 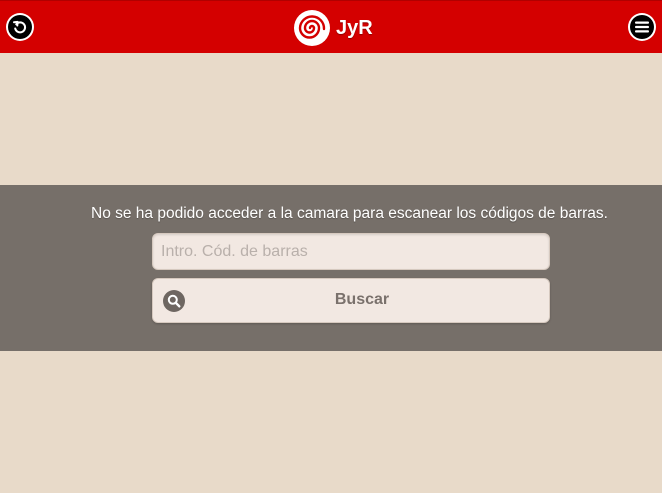 I want to click on spiral-logo-icon, so click(x=312, y=28).